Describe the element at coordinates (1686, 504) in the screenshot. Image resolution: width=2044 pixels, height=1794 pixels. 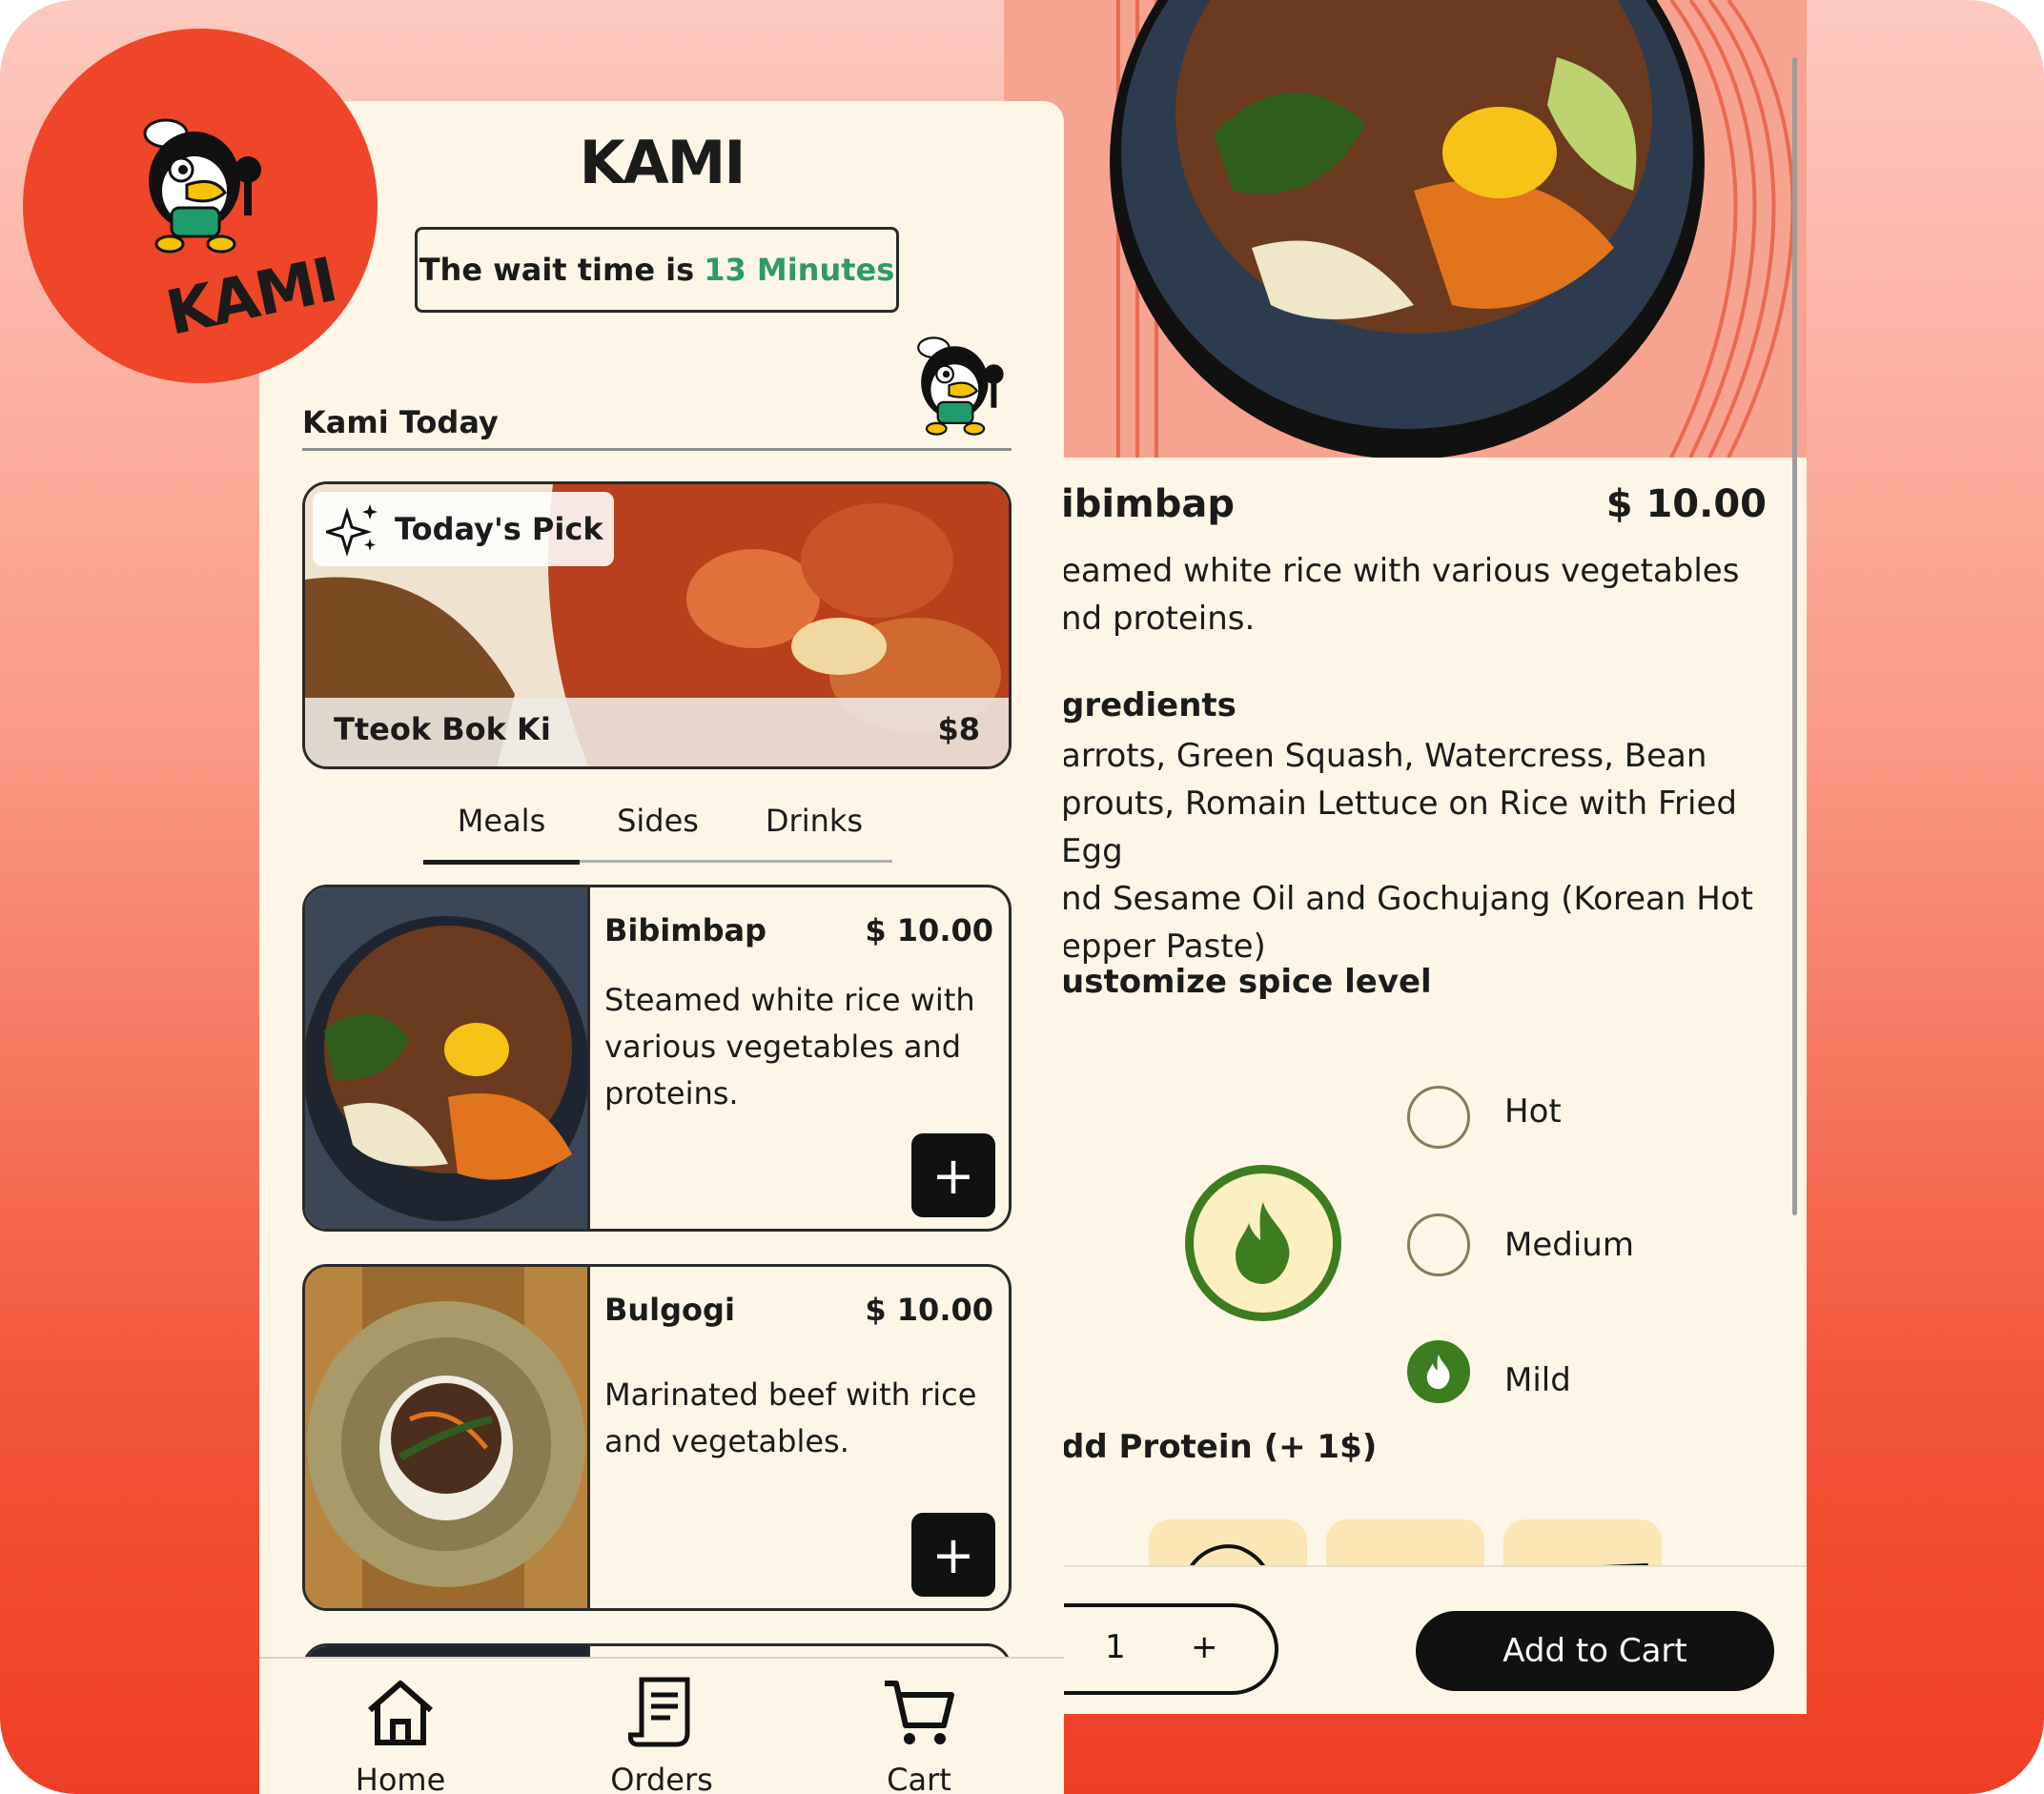
I see `detail-item-price: $ 10.00` at that location.